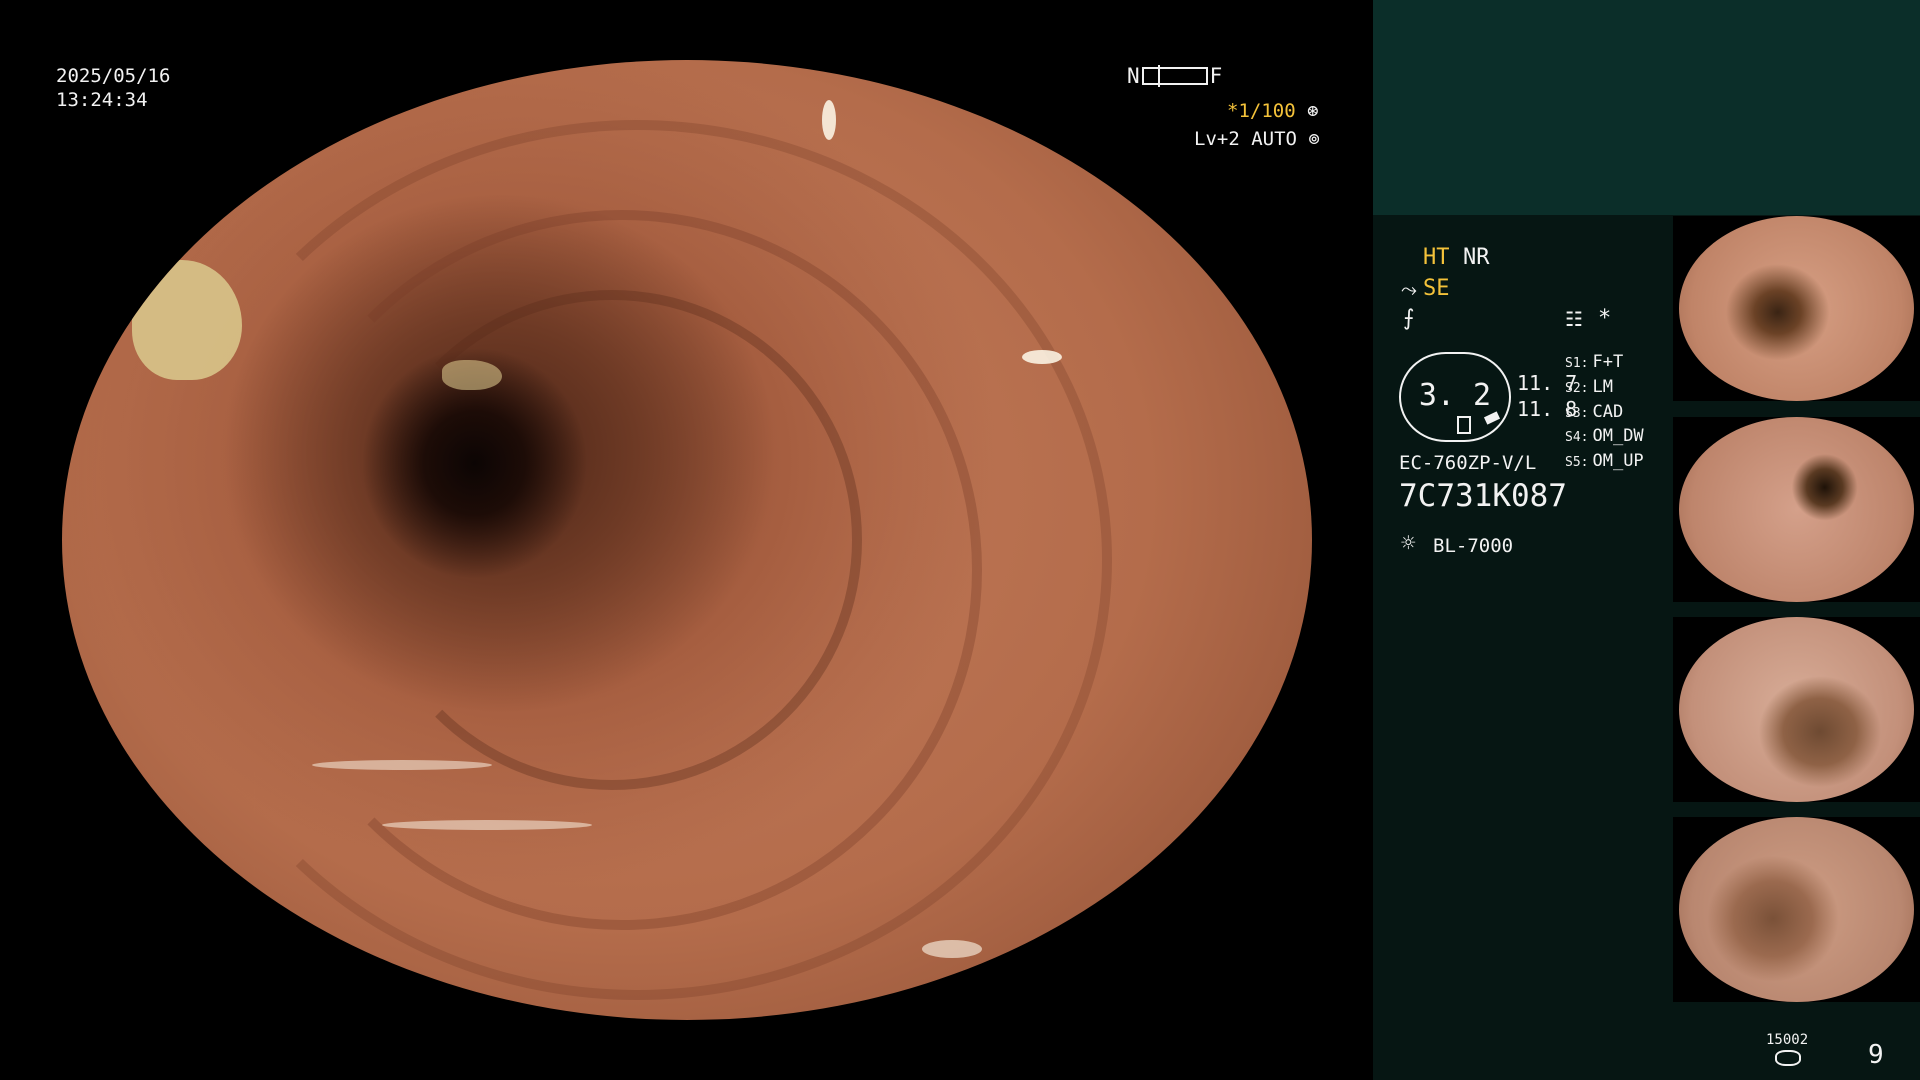 This screenshot has height=1080, width=1920. I want to click on switch-slot-5: S5: OM_UP, so click(1604, 462).